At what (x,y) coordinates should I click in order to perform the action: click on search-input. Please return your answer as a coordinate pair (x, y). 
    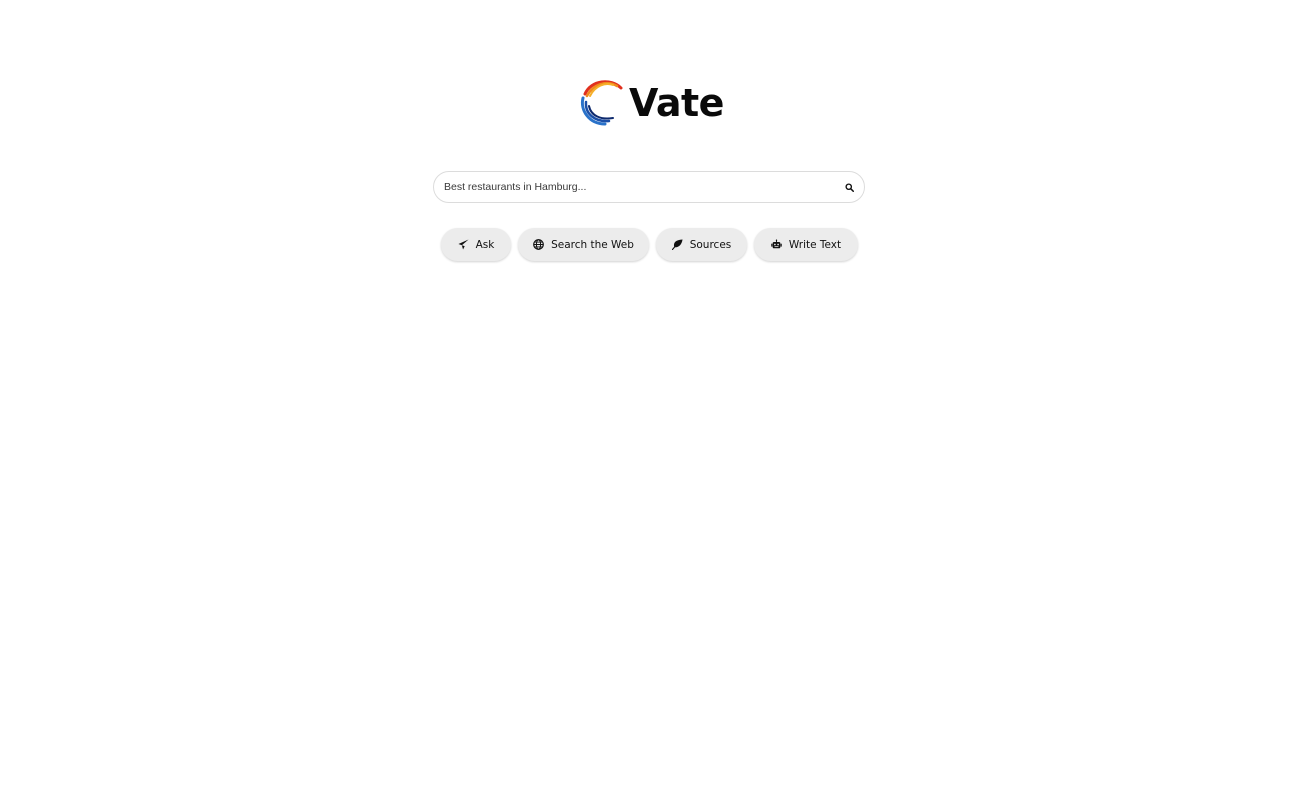
    Looking at the image, I should click on (634, 187).